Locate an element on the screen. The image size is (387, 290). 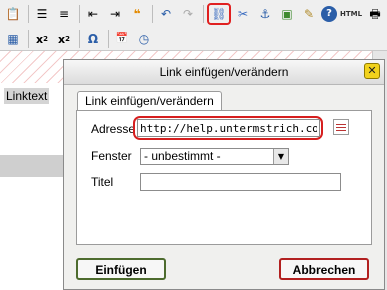
numbered-list-icon: ≡ is located at coordinates (64, 14).